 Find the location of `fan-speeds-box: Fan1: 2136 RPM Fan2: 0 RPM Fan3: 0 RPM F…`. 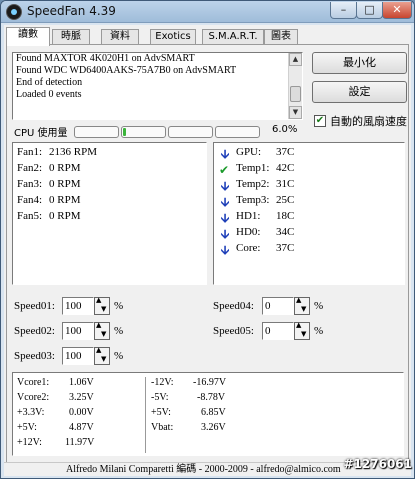

fan-speeds-box: Fan1: 2136 RPM Fan2: 0 RPM Fan3: 0 RPM F… is located at coordinates (109, 213).